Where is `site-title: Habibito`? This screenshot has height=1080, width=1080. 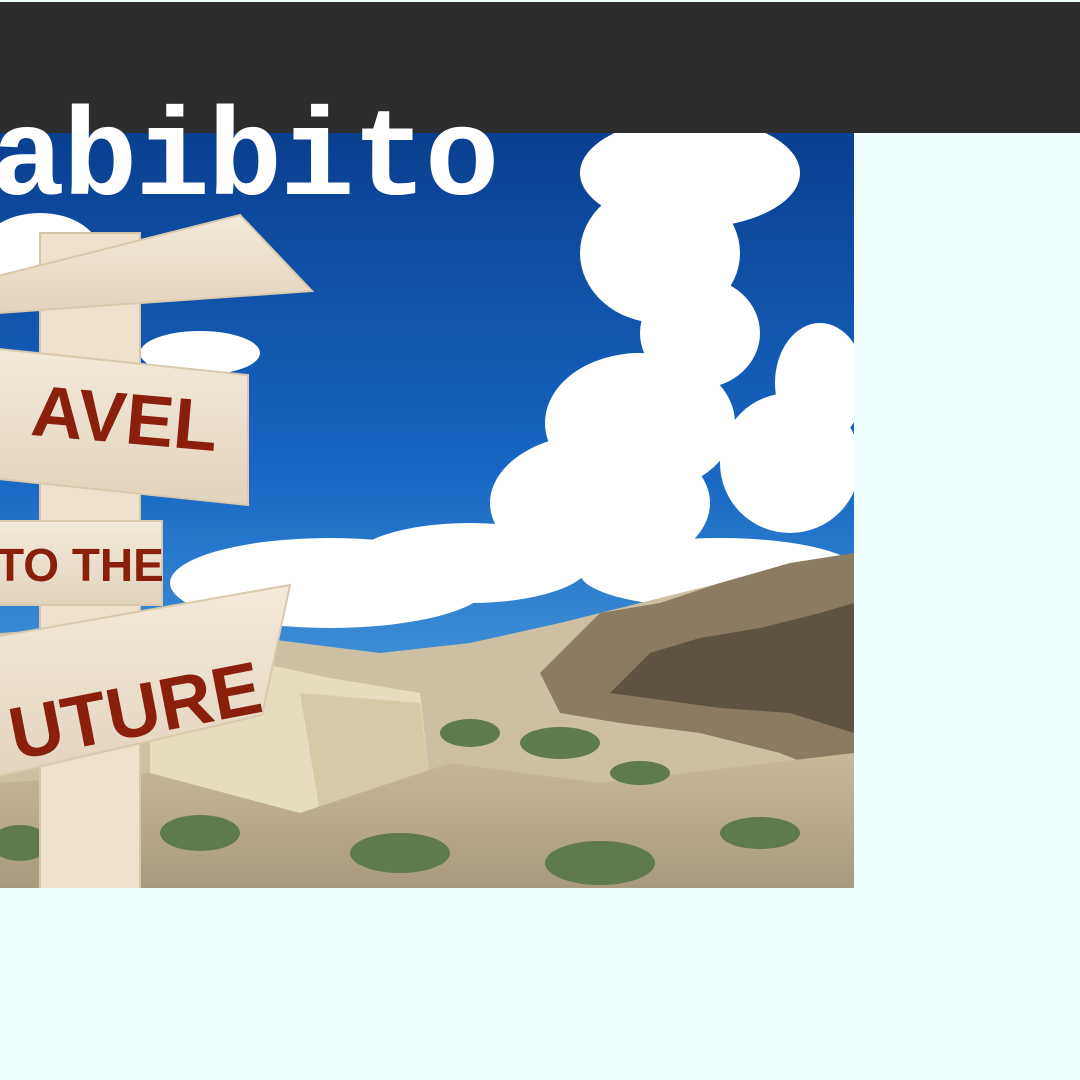
site-title: Habibito is located at coordinates (249, 162).